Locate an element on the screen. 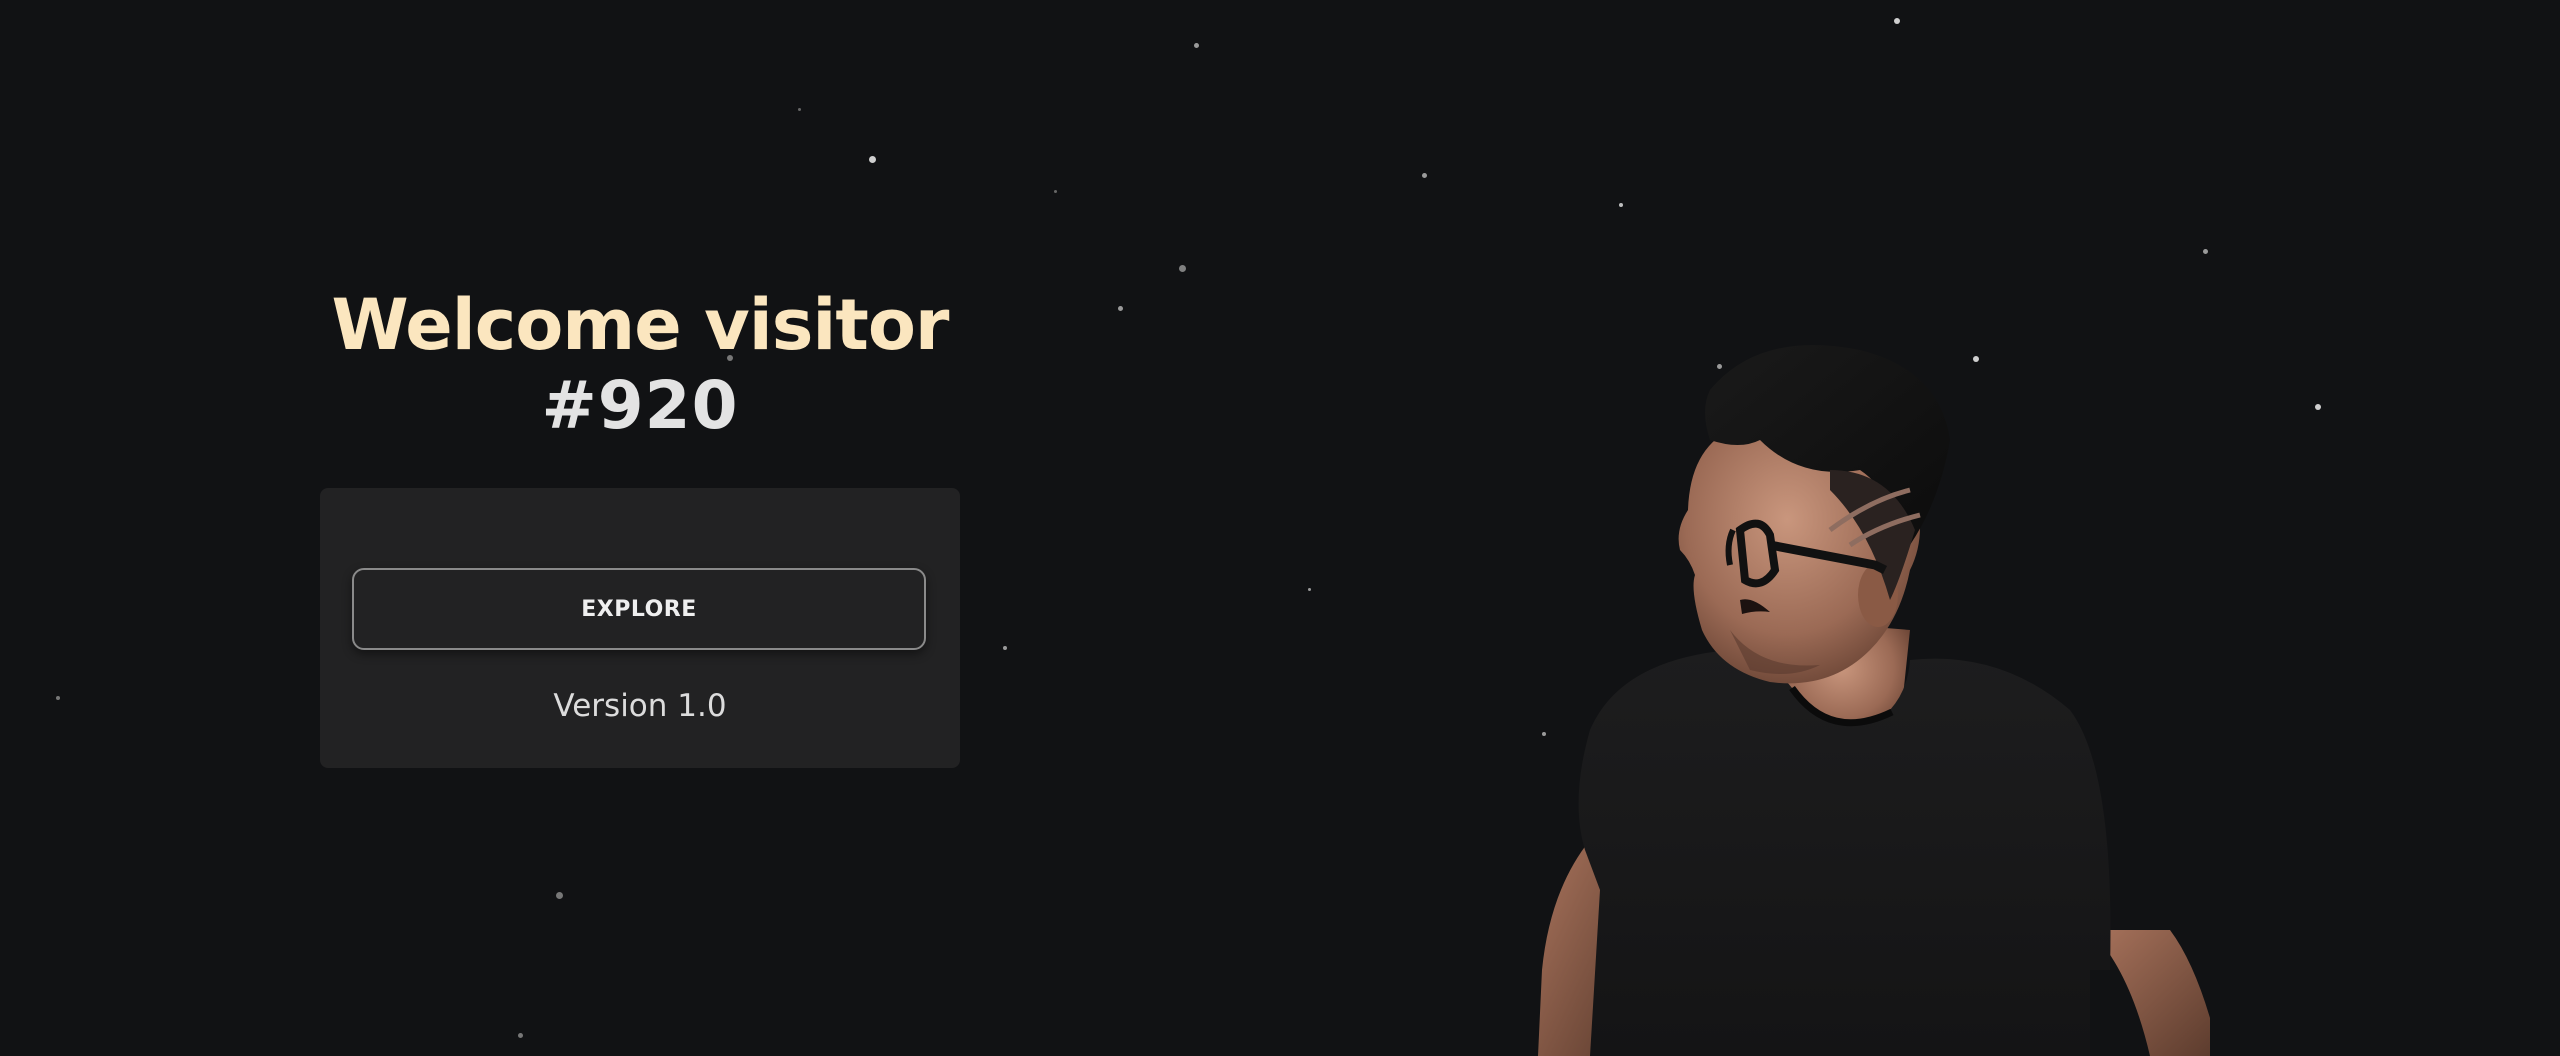  welcome-heading: Welcome visitor #920 is located at coordinates (640, 365).